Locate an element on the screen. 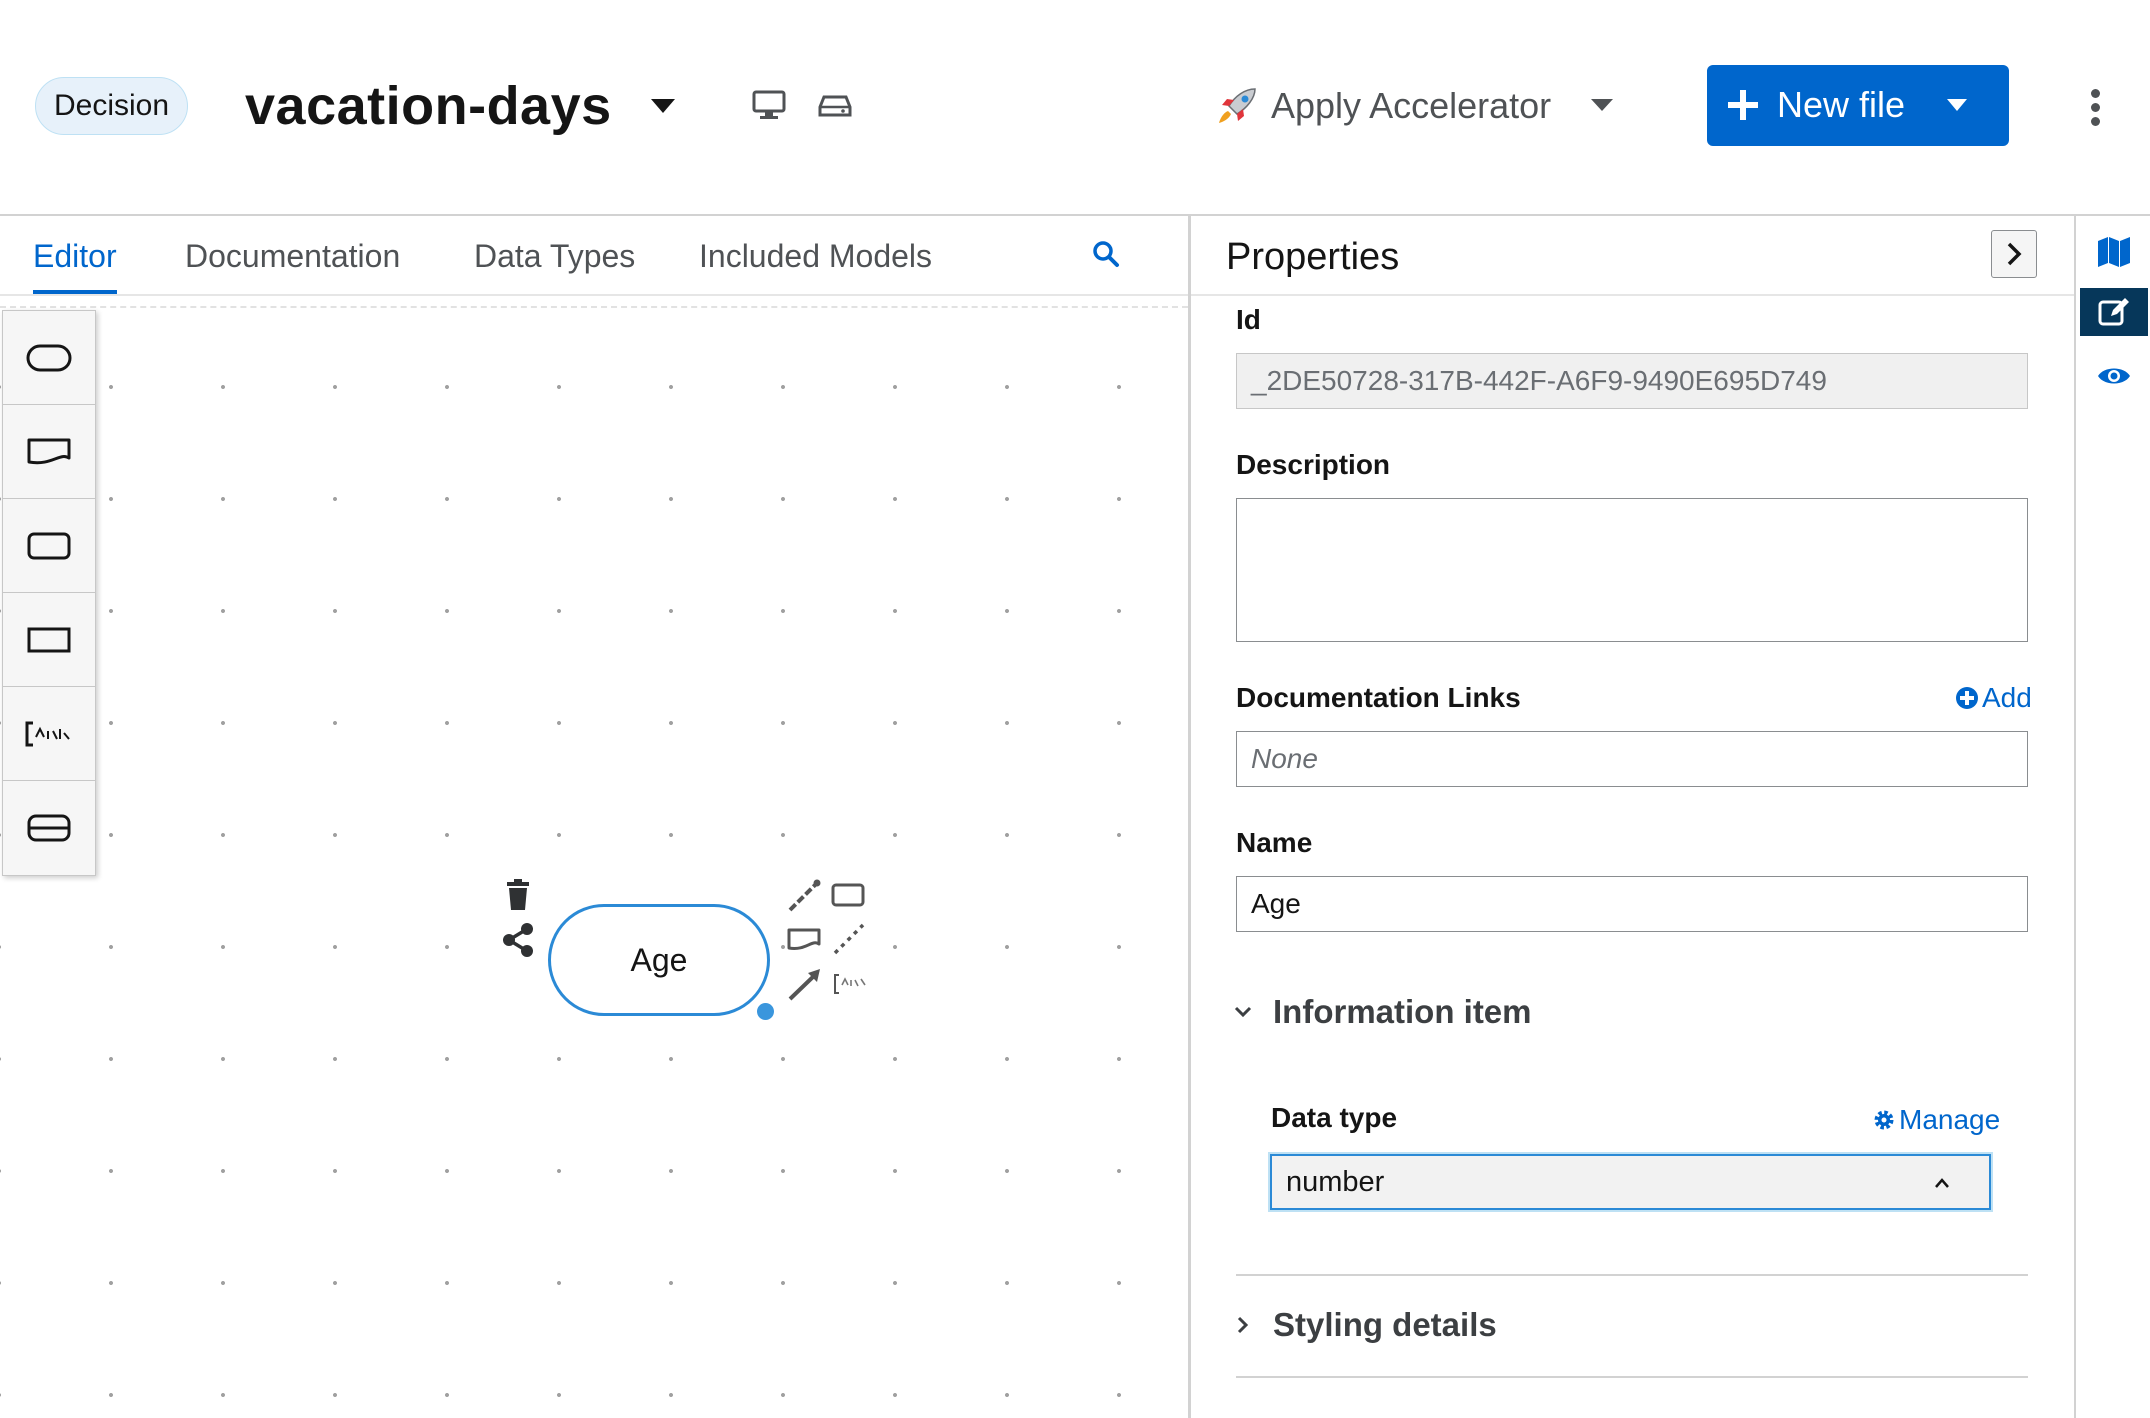 This screenshot has width=2150, height=1418. kebab-menu-icon is located at coordinates (2095, 106).